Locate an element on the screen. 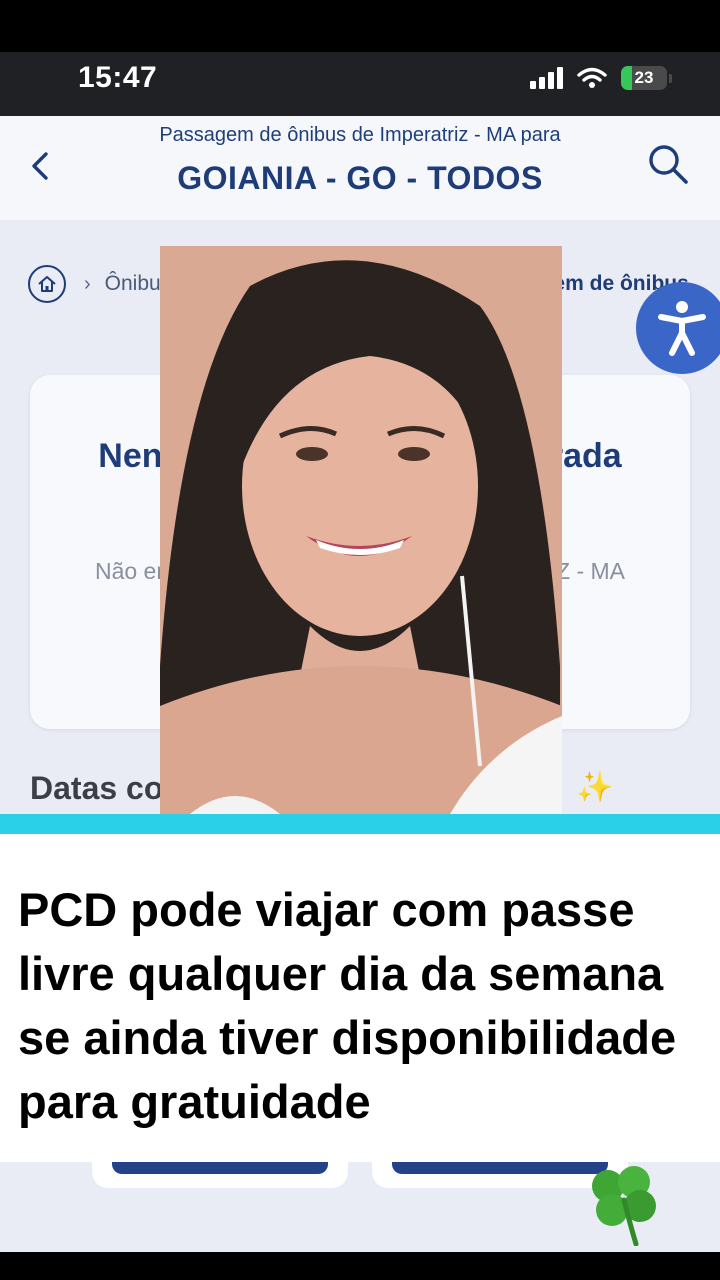  sparkles-icon: ✨ is located at coordinates (595, 787).